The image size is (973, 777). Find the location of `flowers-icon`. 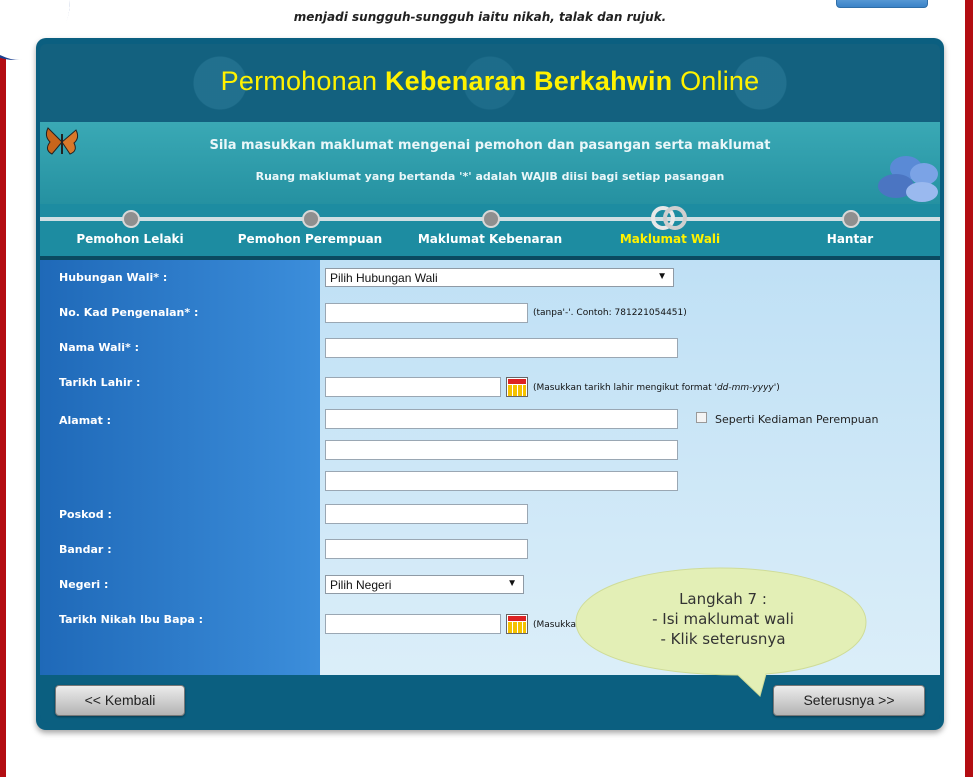

flowers-icon is located at coordinates (908, 179).